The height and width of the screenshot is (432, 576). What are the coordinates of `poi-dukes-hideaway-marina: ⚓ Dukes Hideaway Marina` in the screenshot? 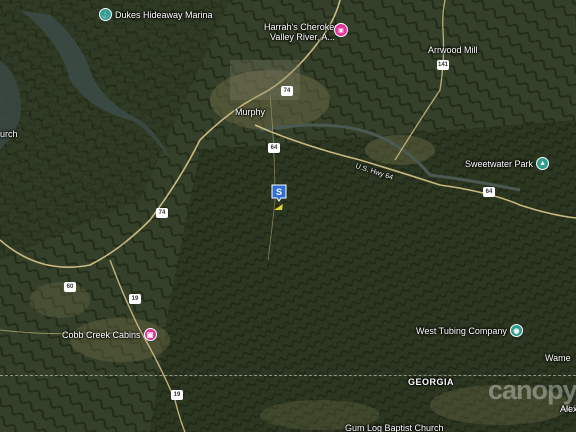 It's located at (156, 14).